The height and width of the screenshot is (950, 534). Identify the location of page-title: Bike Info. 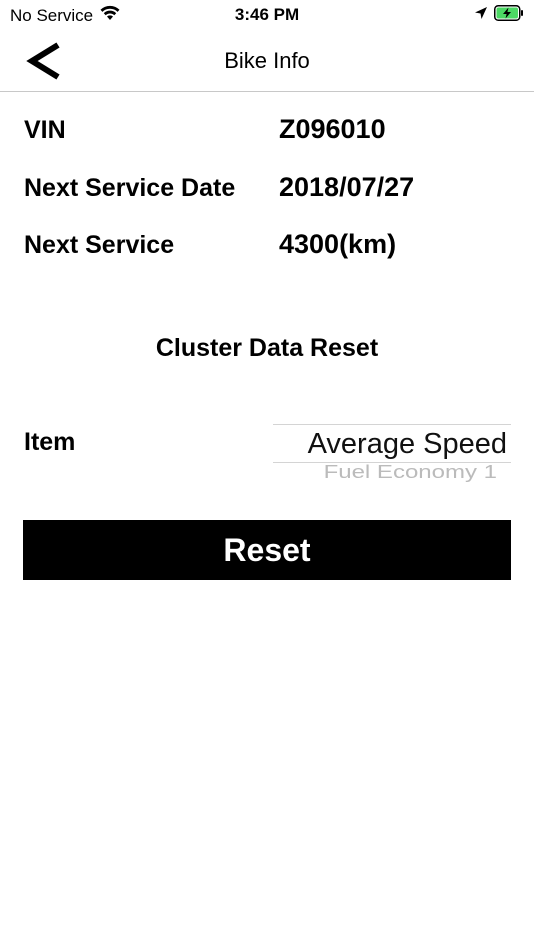
(267, 60).